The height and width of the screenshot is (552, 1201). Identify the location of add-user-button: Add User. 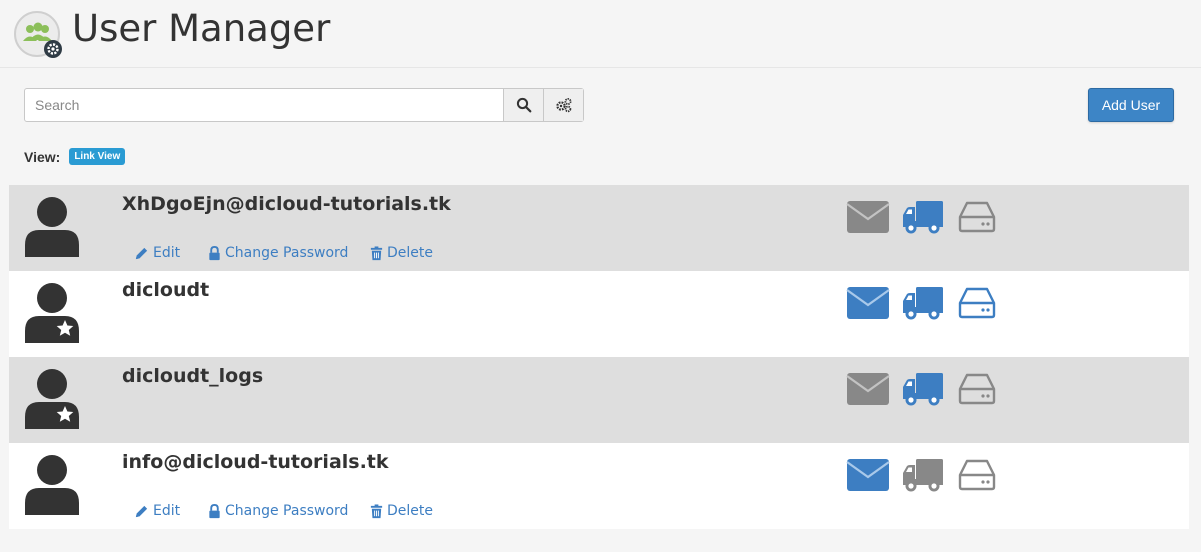
(1131, 105).